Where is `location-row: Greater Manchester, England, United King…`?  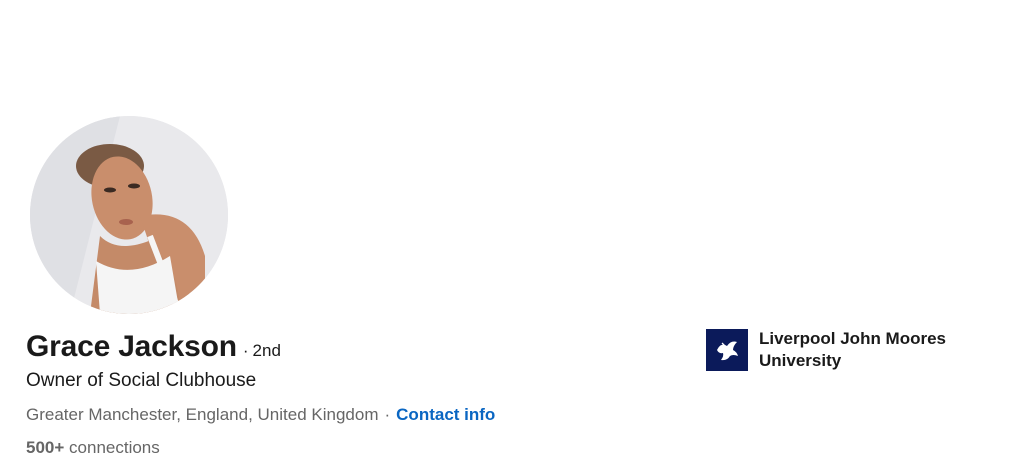 location-row: Greater Manchester, England, United King… is located at coordinates (260, 415).